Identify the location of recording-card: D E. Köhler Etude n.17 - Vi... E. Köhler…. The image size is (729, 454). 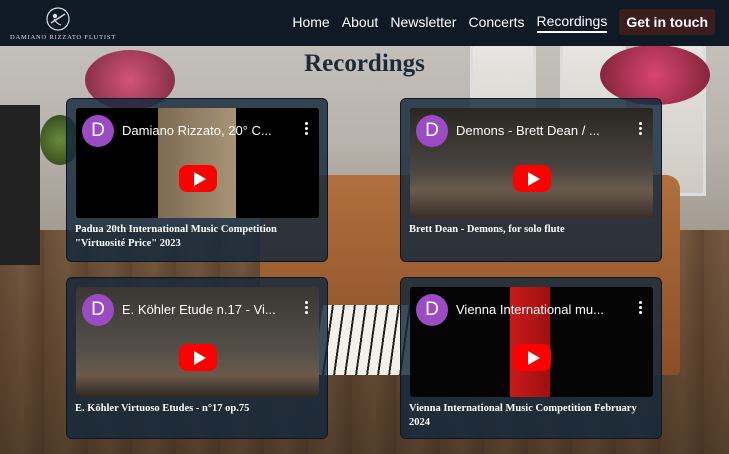
(197, 358).